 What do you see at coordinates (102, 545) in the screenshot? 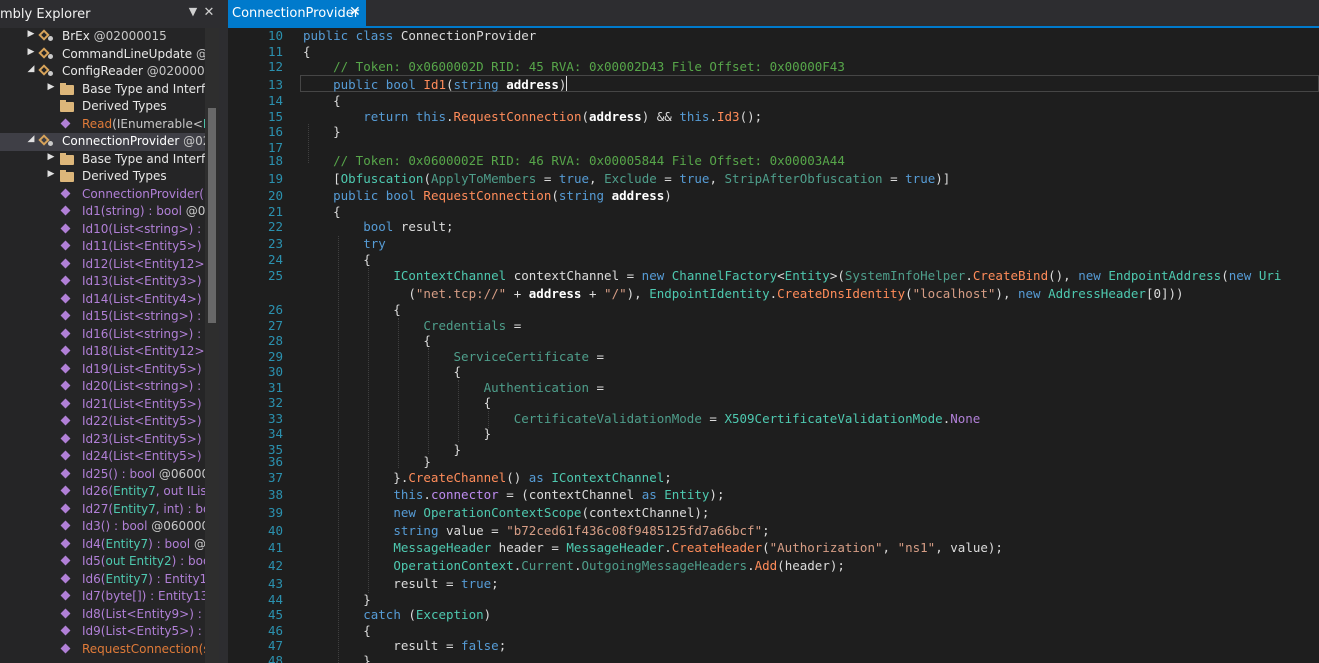
I see `tree-member-item: Id4(Entity7) : bool @0` at bounding box center [102, 545].